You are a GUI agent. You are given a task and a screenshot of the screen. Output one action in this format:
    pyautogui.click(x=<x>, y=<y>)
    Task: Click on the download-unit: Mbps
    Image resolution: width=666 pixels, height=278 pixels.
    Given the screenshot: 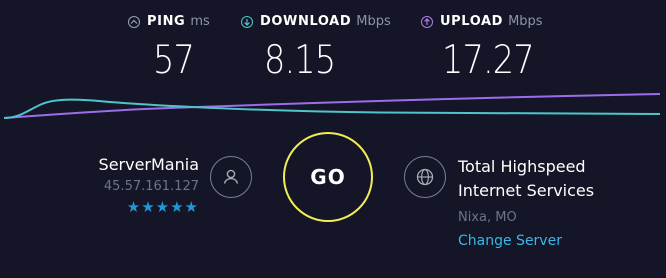 What is the action you would take?
    pyautogui.click(x=373, y=21)
    